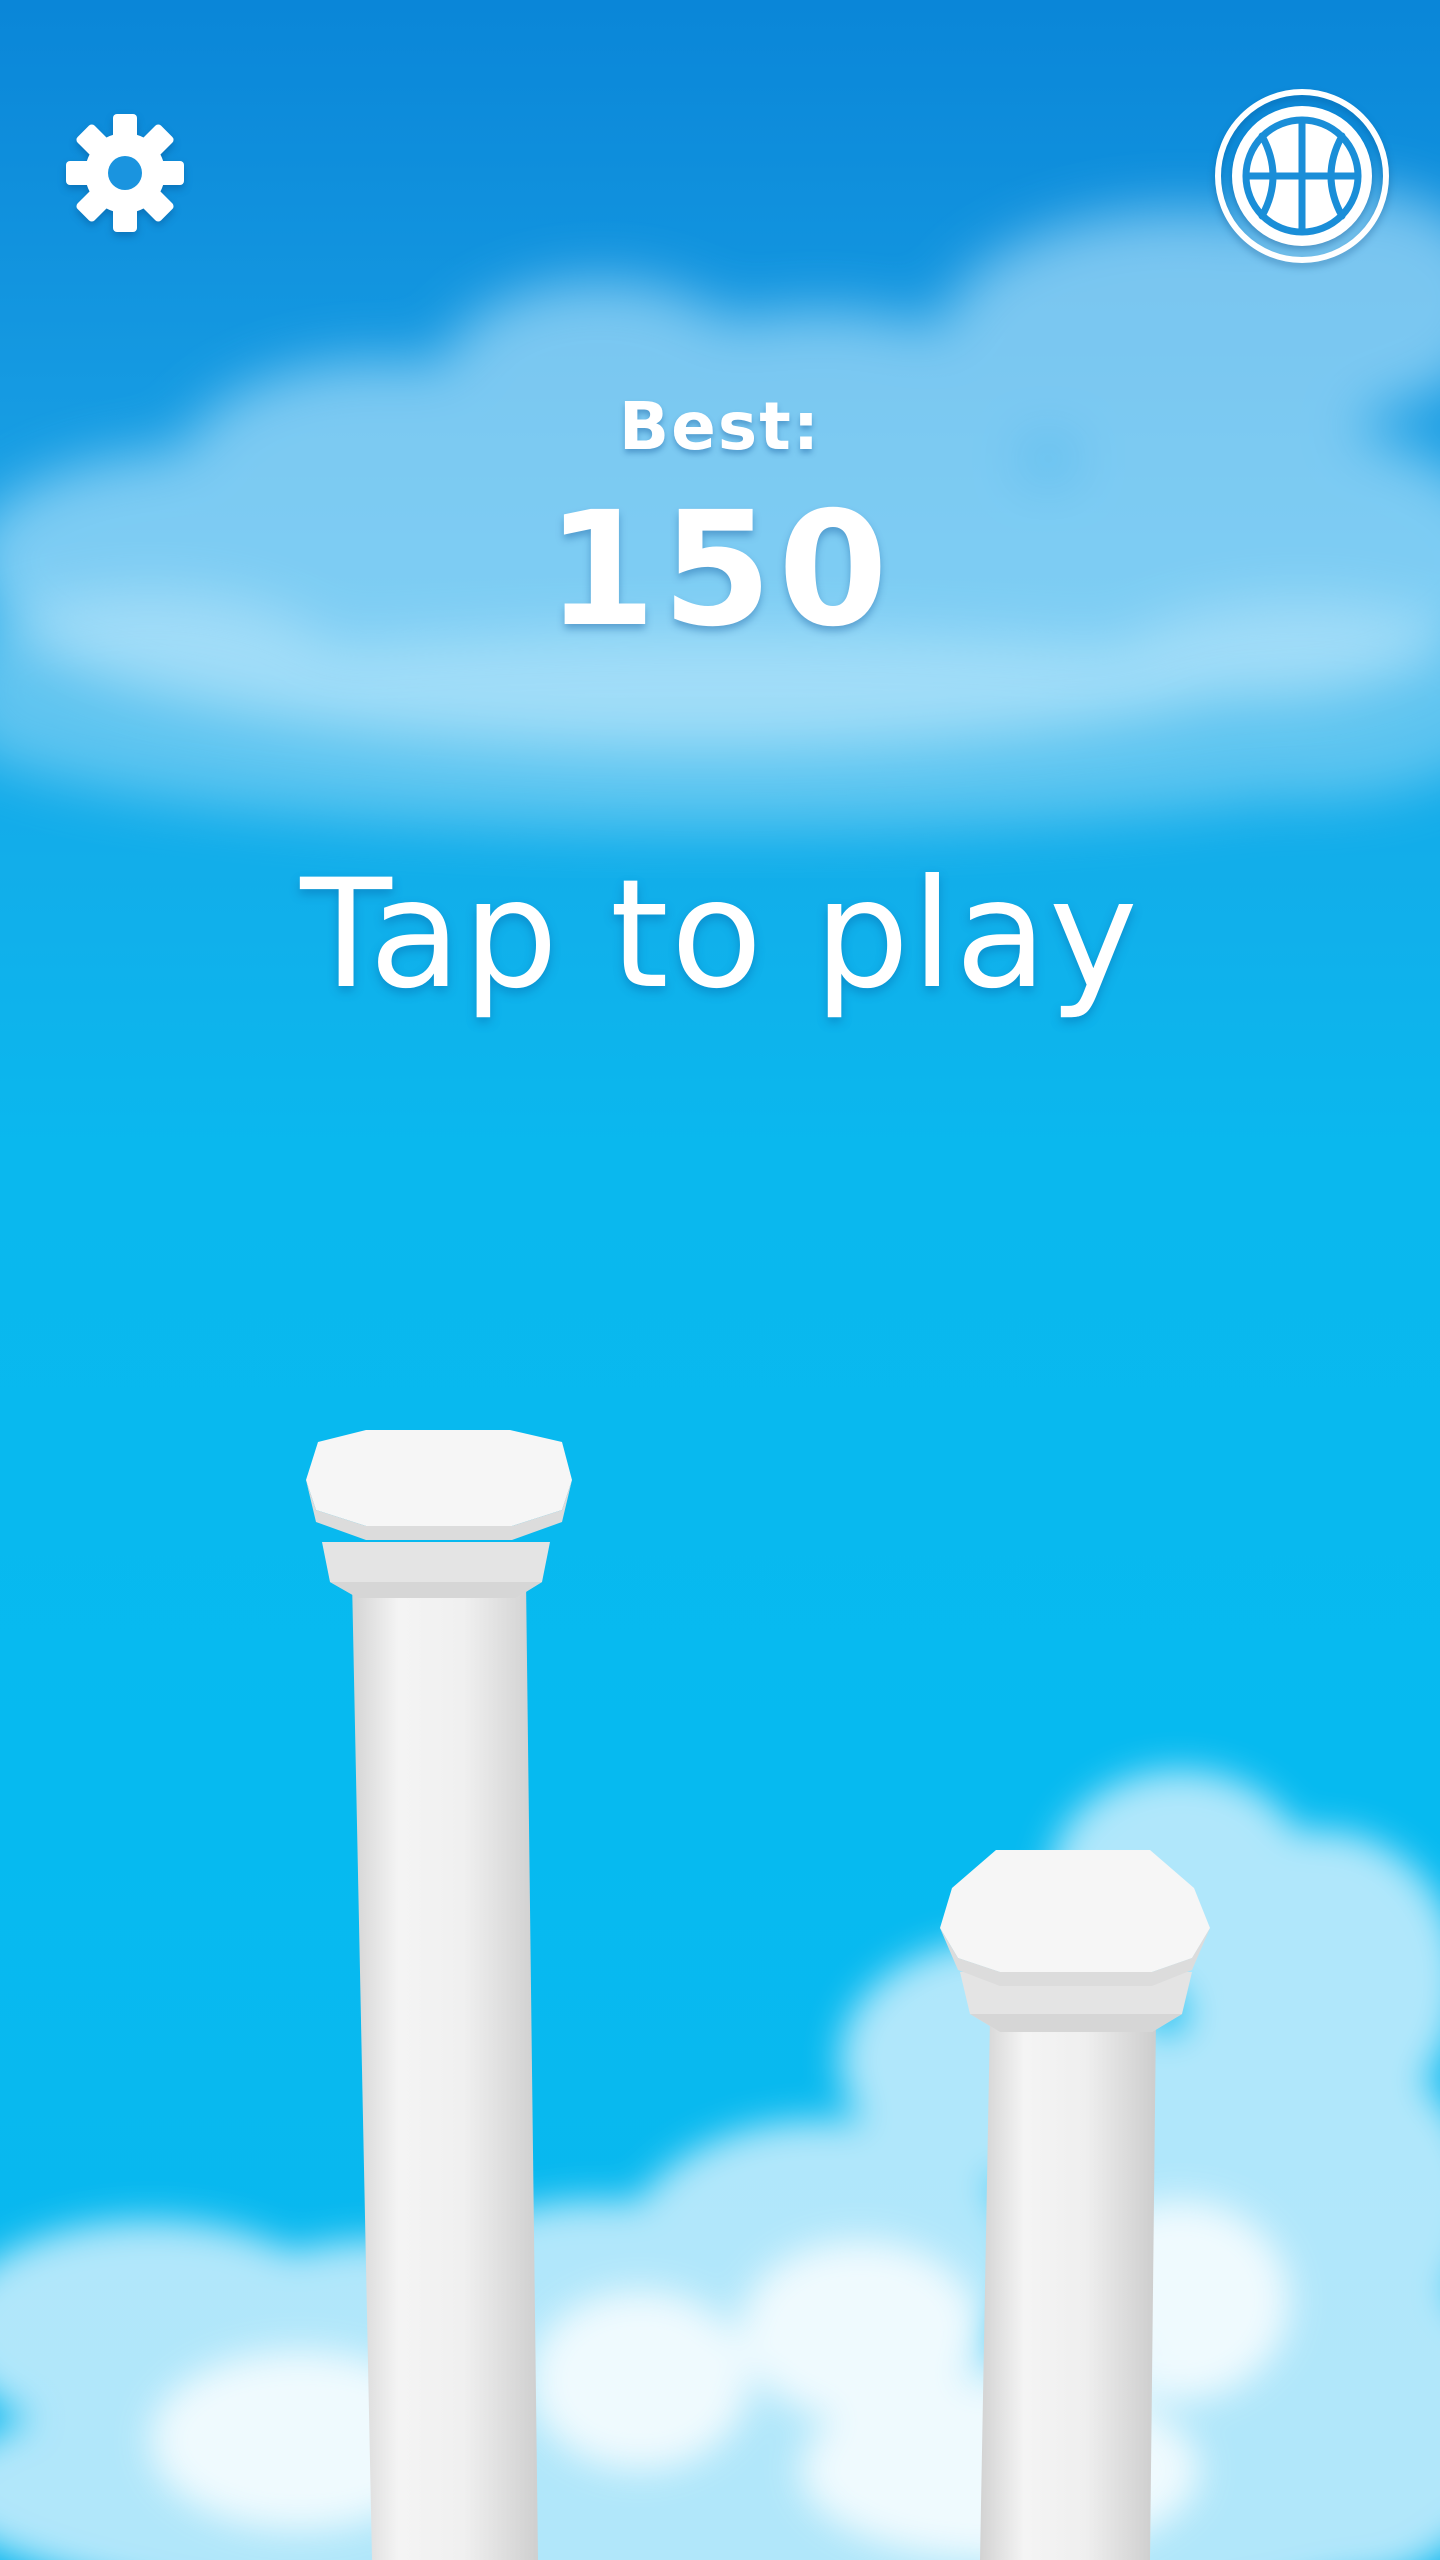 This screenshot has width=1440, height=2560. What do you see at coordinates (720, 426) in the screenshot?
I see `best-score-label: Best:` at bounding box center [720, 426].